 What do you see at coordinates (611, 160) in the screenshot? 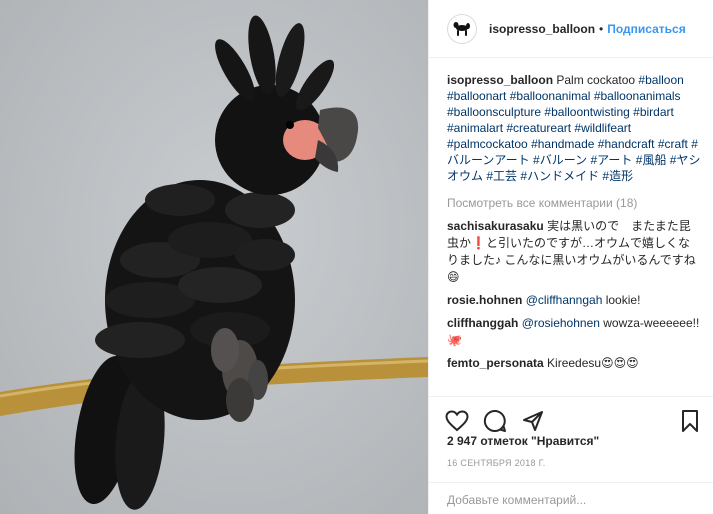
I see `hashtag-link: #アート` at bounding box center [611, 160].